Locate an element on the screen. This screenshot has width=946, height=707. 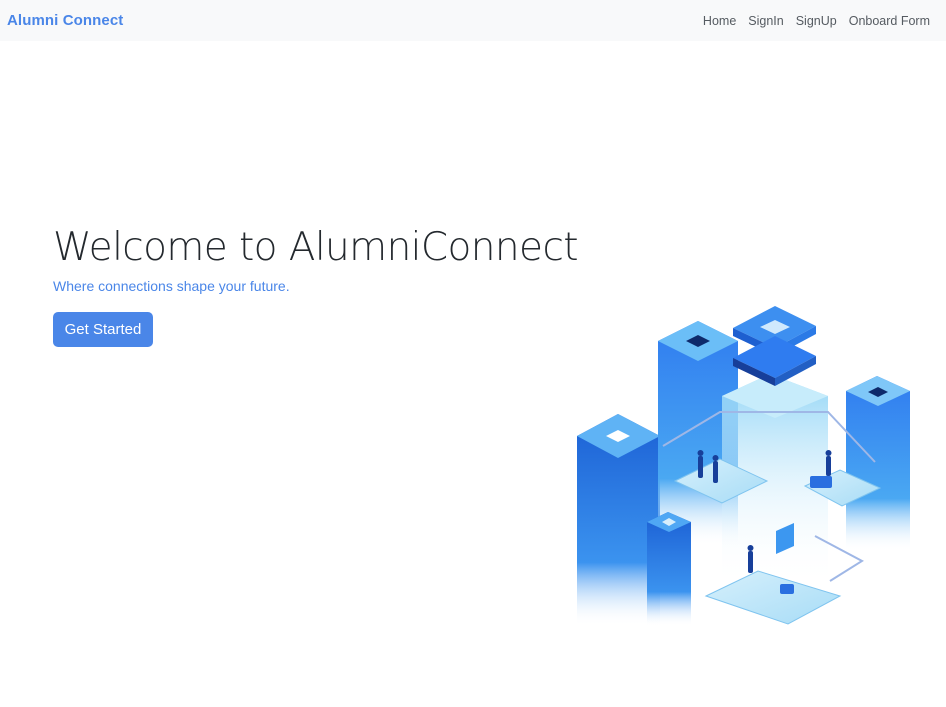
get-started-button: Get Started is located at coordinates (103, 329).